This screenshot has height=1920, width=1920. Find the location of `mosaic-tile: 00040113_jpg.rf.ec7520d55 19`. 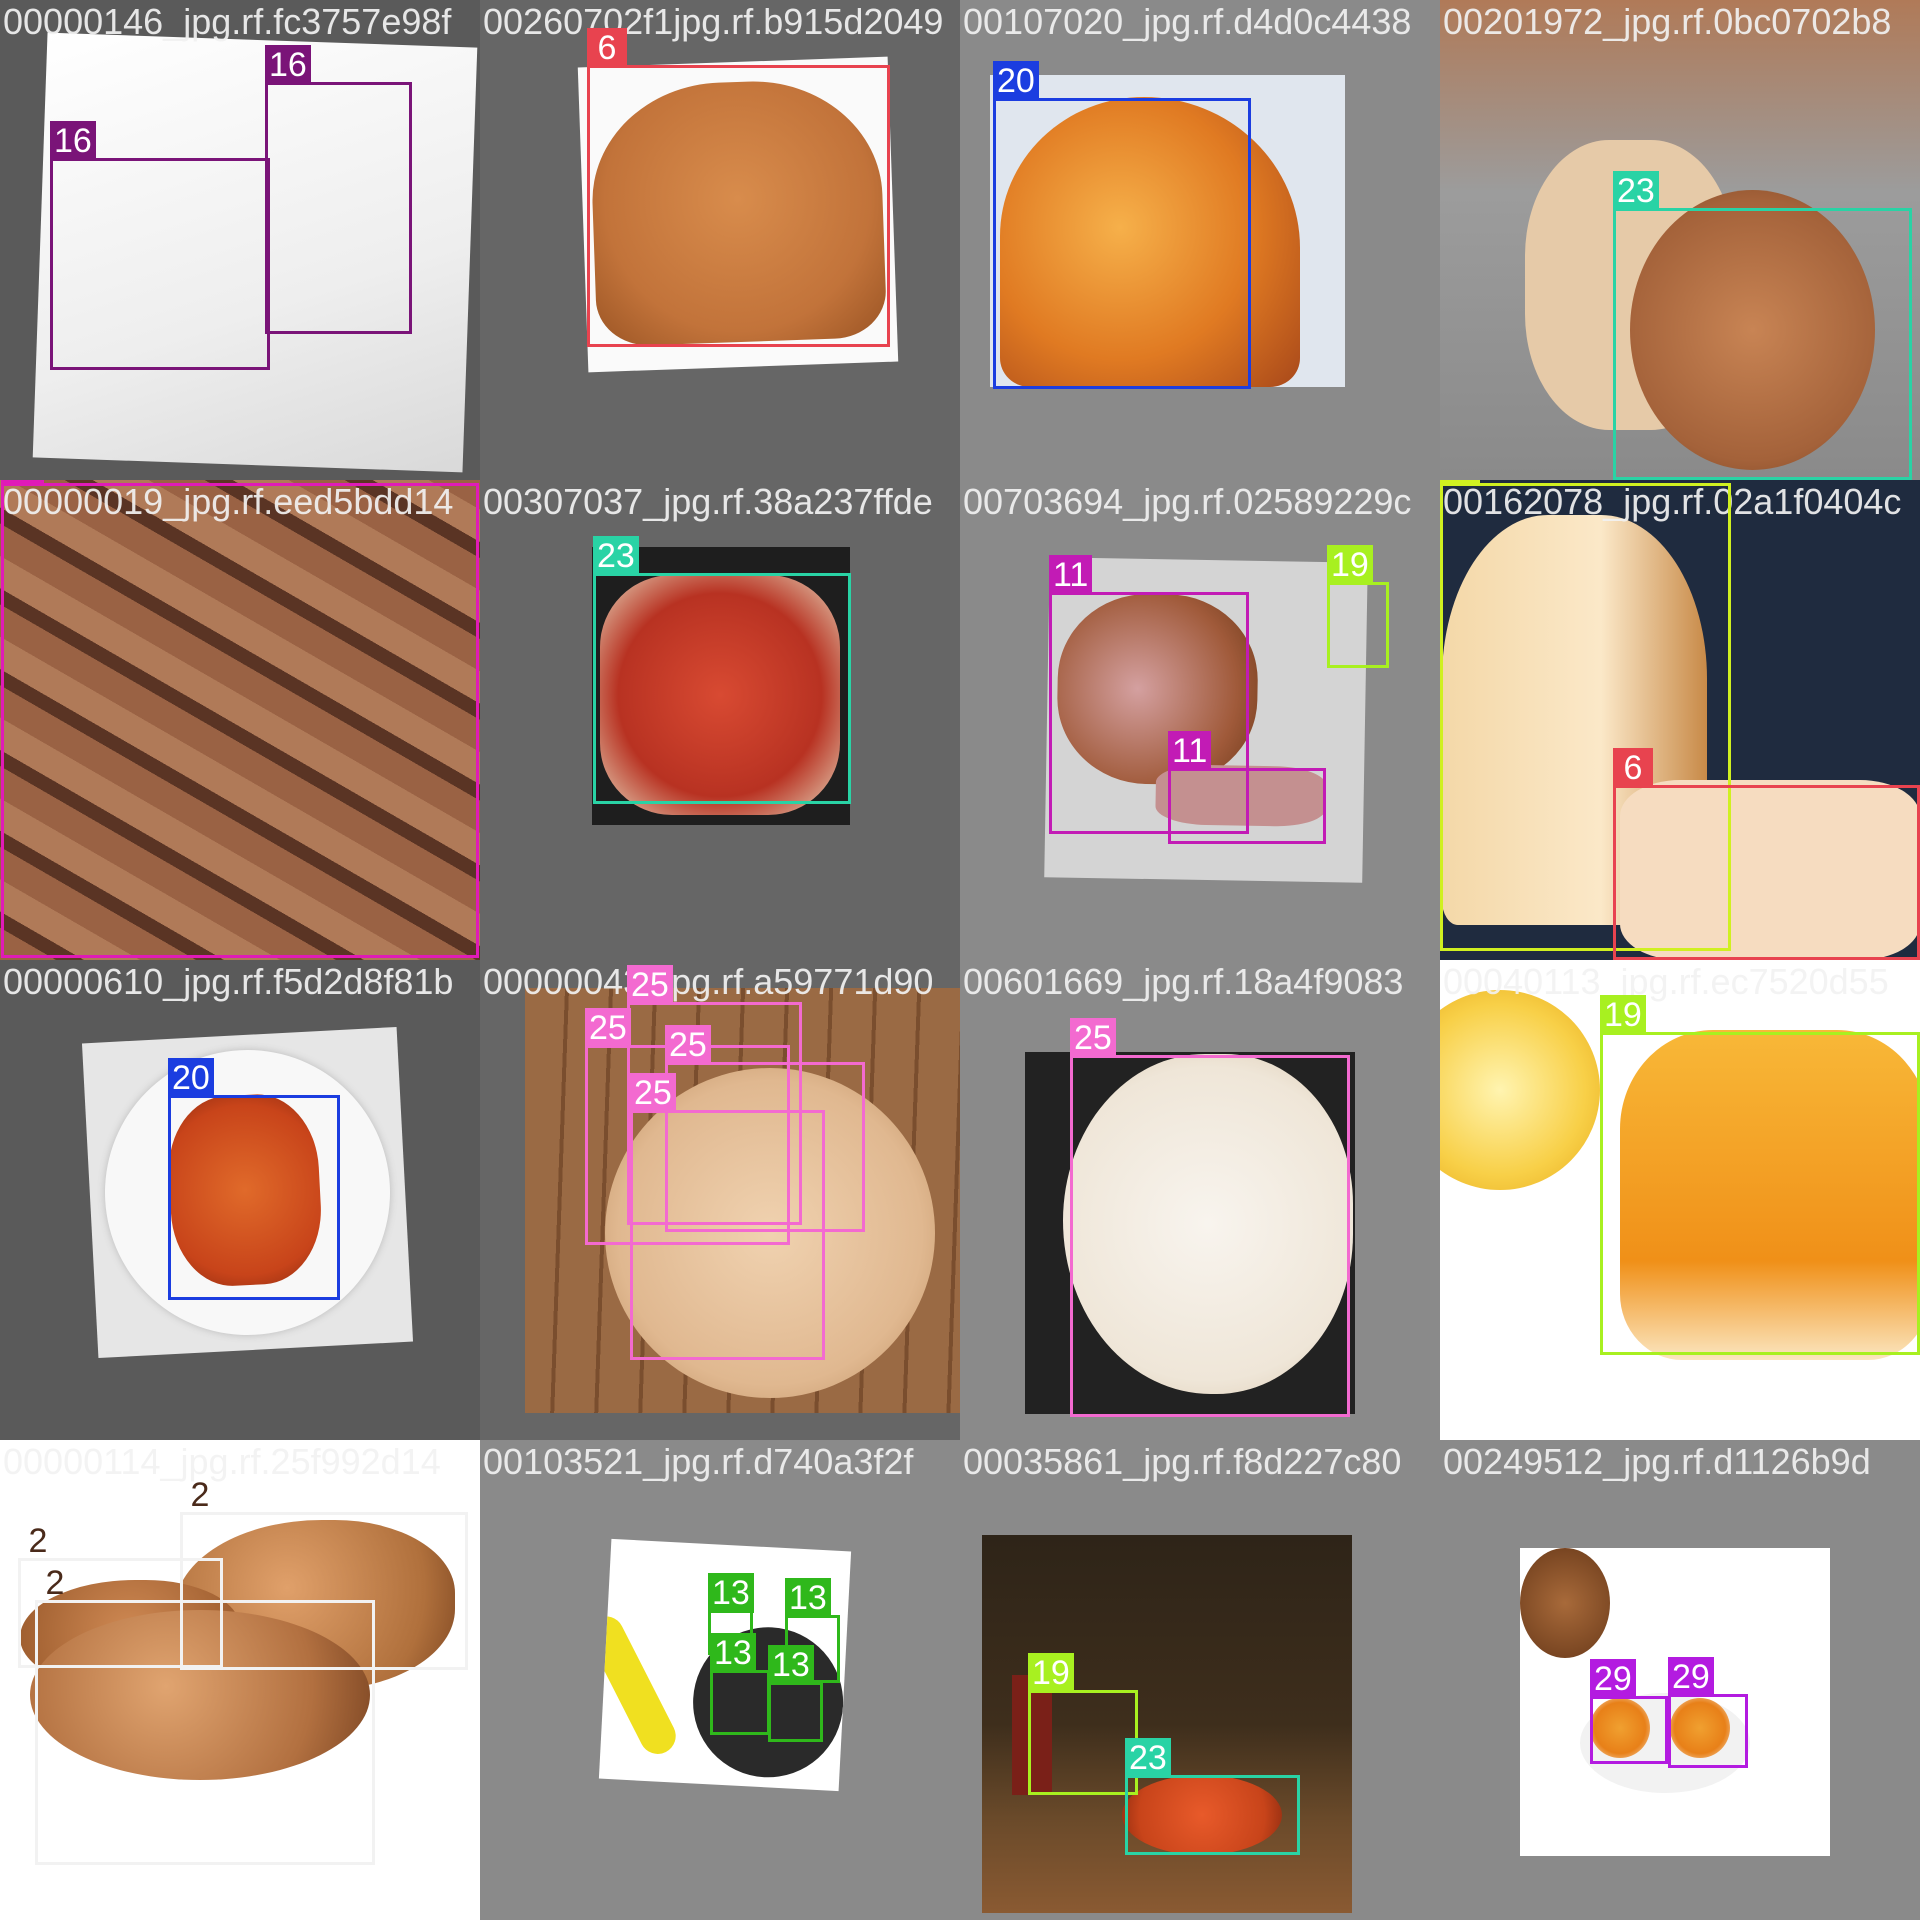

mosaic-tile: 00040113_jpg.rf.ec7520d55 19 is located at coordinates (1680, 1200).